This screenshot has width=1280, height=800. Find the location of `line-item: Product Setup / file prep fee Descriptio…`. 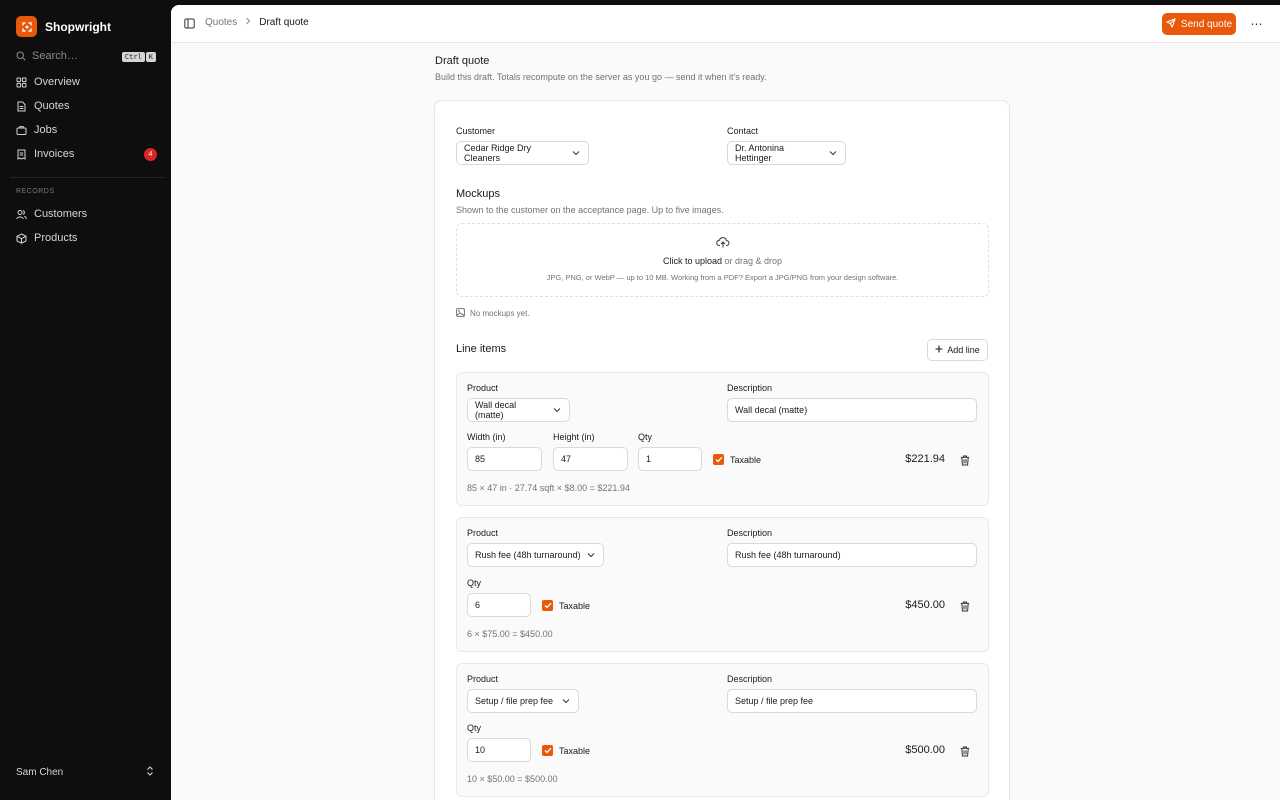

line-item: Product Setup / file prep fee Descriptio… is located at coordinates (722, 730).